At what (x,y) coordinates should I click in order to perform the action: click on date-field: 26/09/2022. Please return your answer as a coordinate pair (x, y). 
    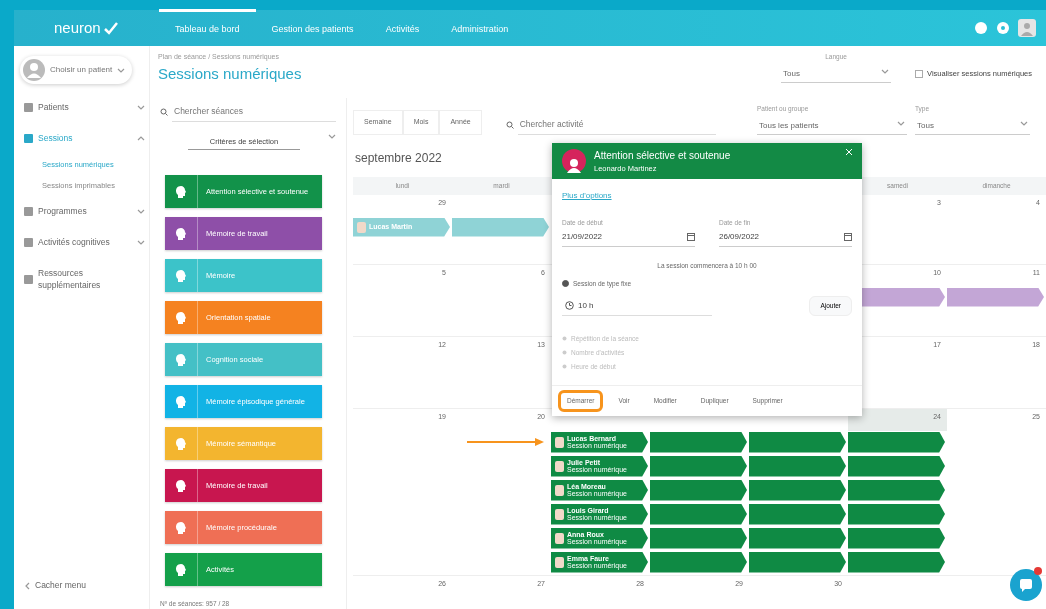
    Looking at the image, I should click on (785, 237).